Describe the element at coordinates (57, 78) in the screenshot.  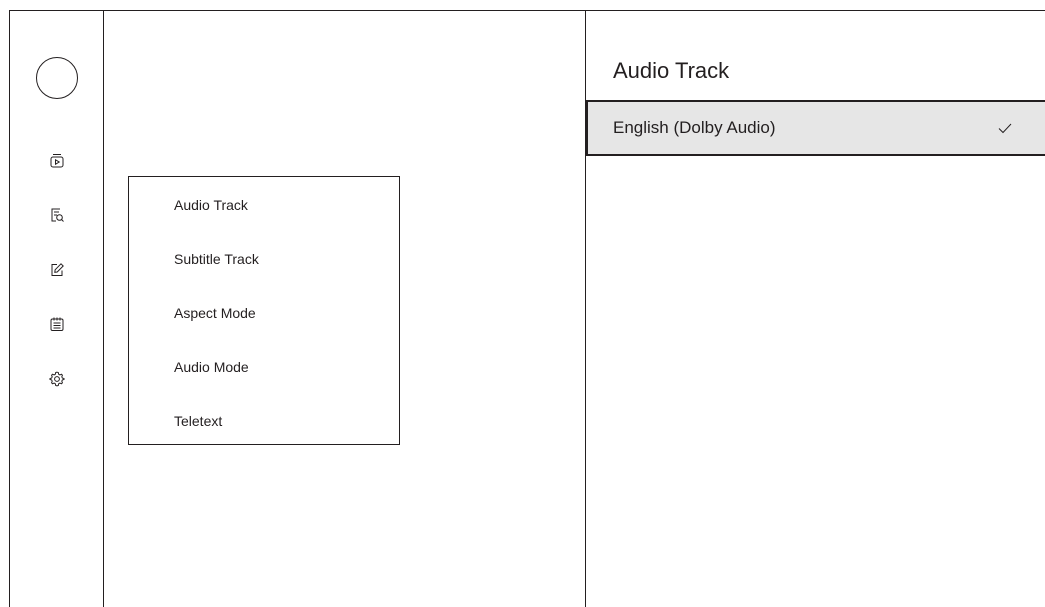
I see `avatar` at that location.